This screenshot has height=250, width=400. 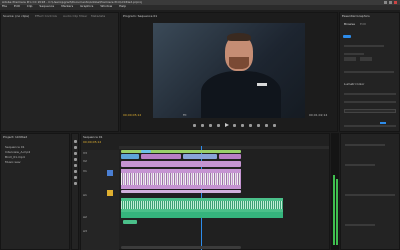 I want to click on clip-a2, so click(x=202, y=205).